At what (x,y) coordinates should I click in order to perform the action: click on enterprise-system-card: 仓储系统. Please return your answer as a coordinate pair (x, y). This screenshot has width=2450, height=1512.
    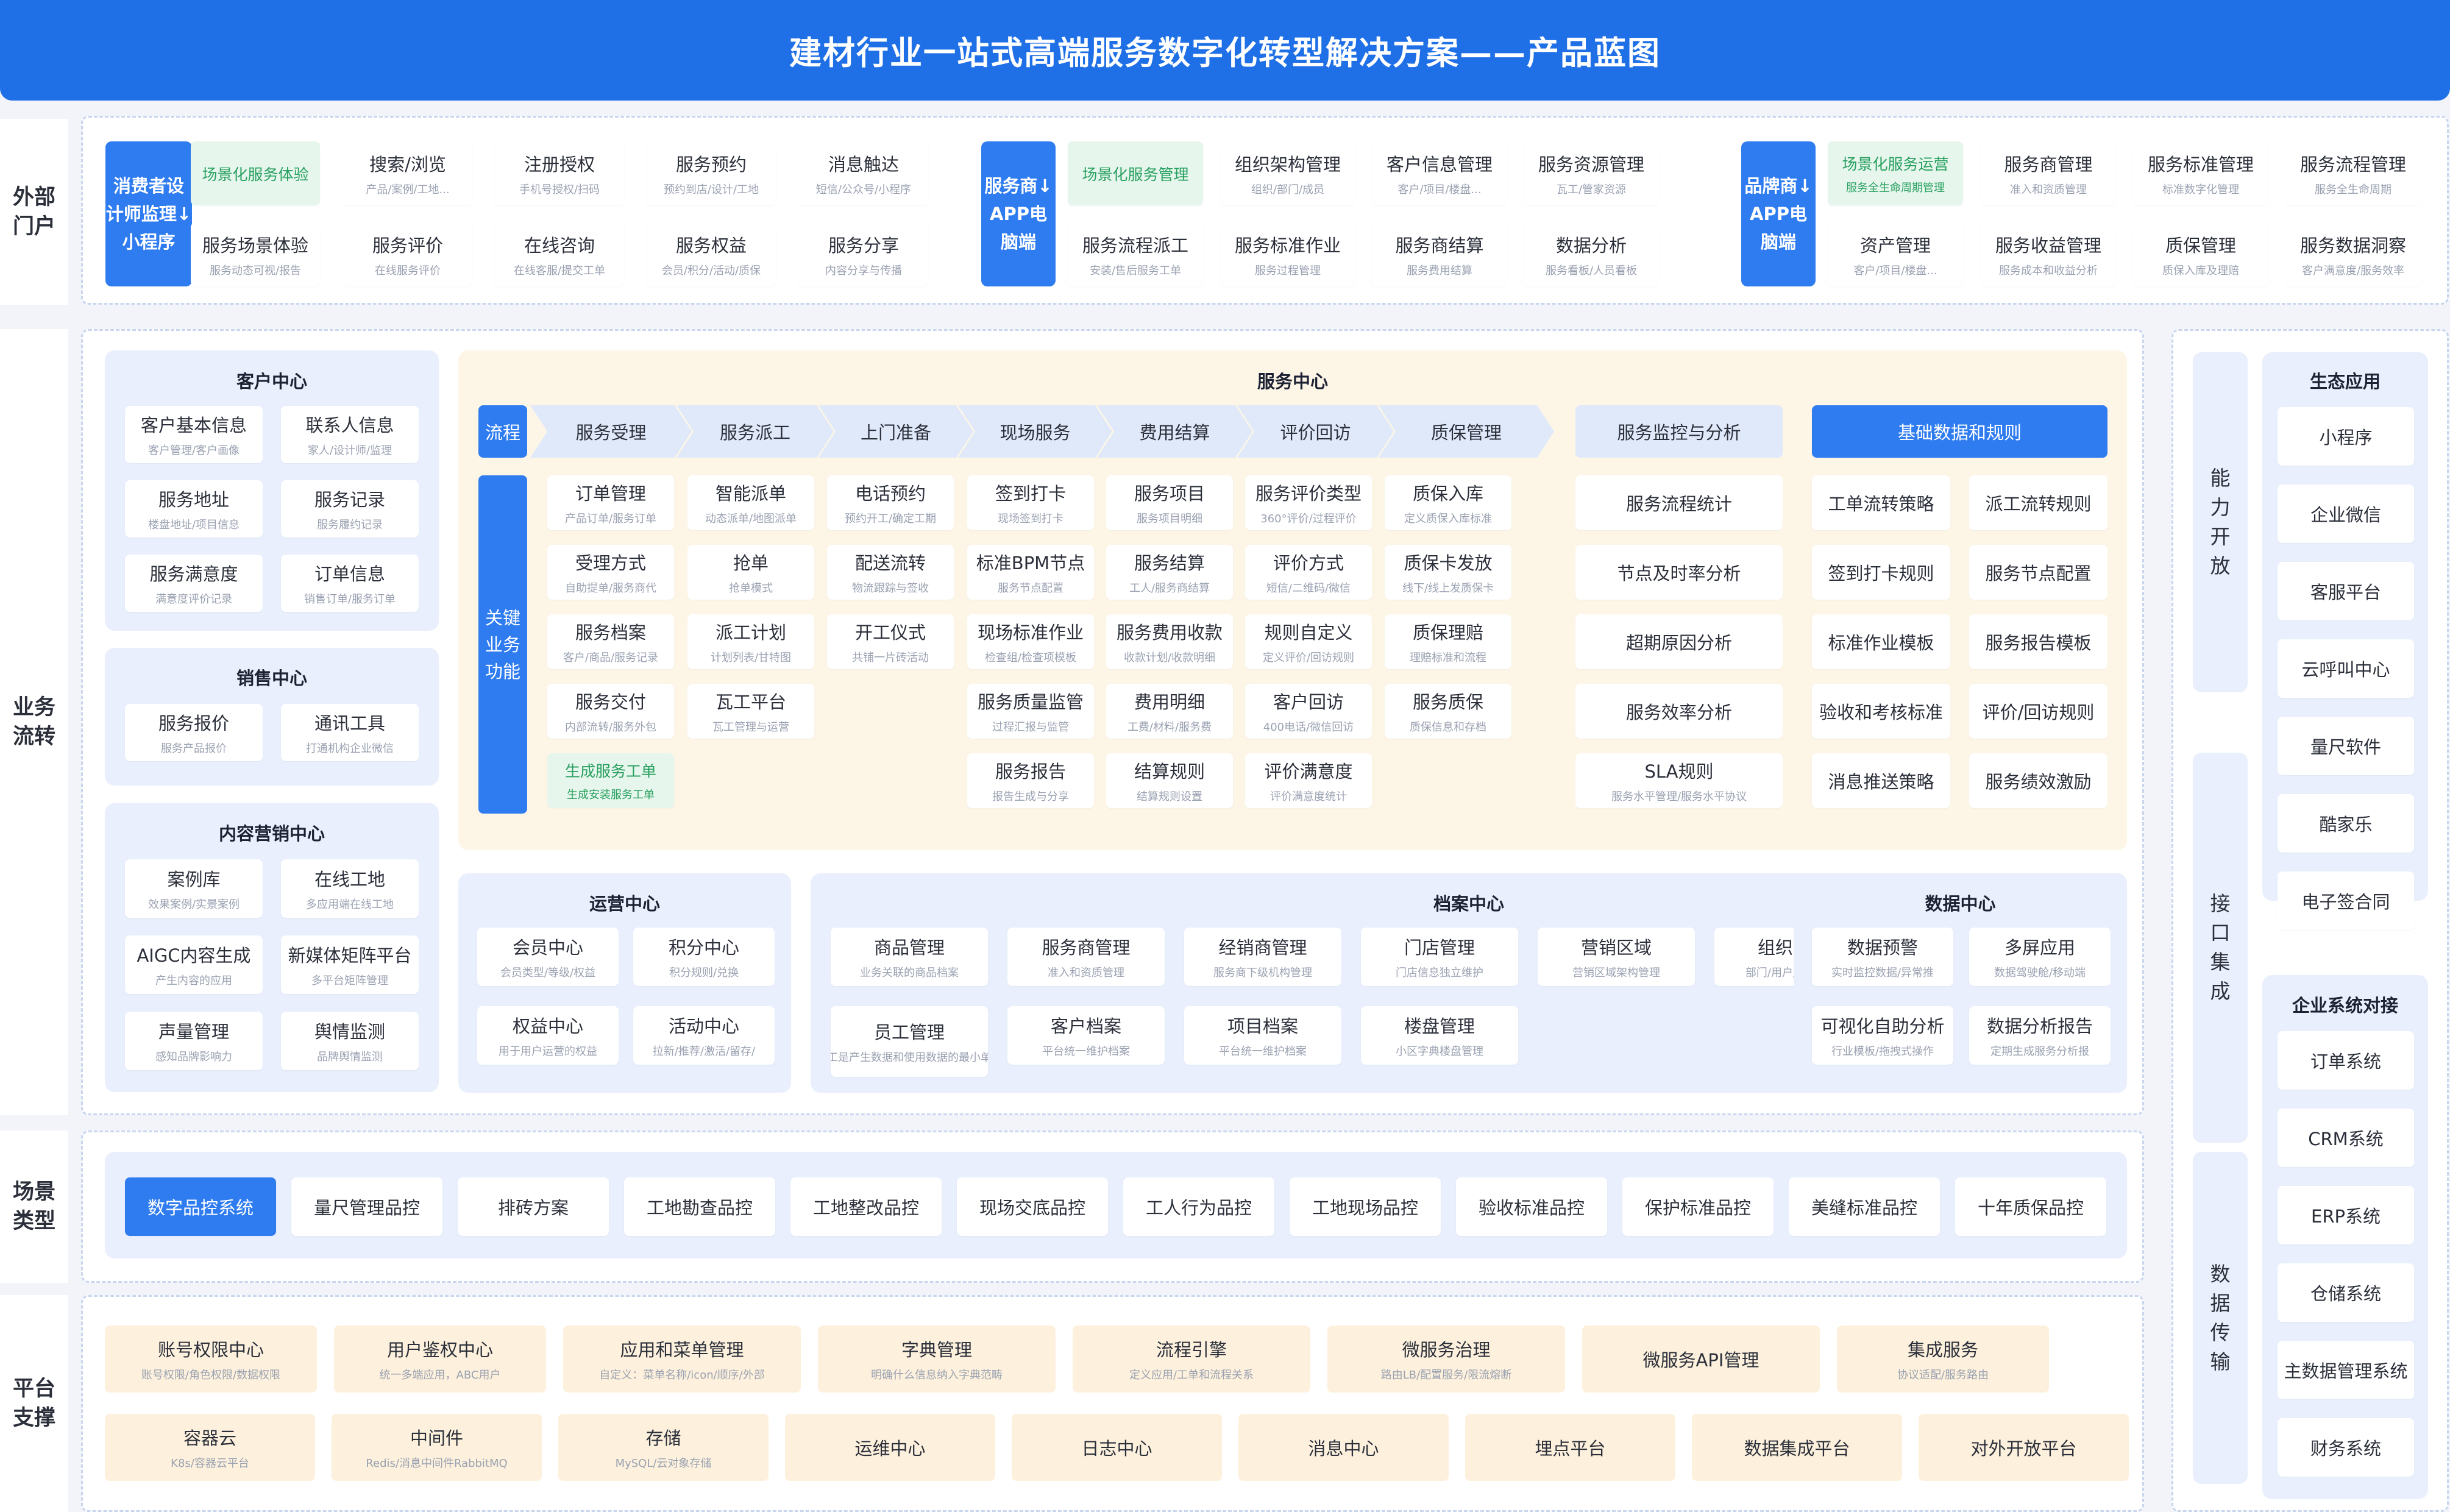
    Looking at the image, I should click on (2346, 1292).